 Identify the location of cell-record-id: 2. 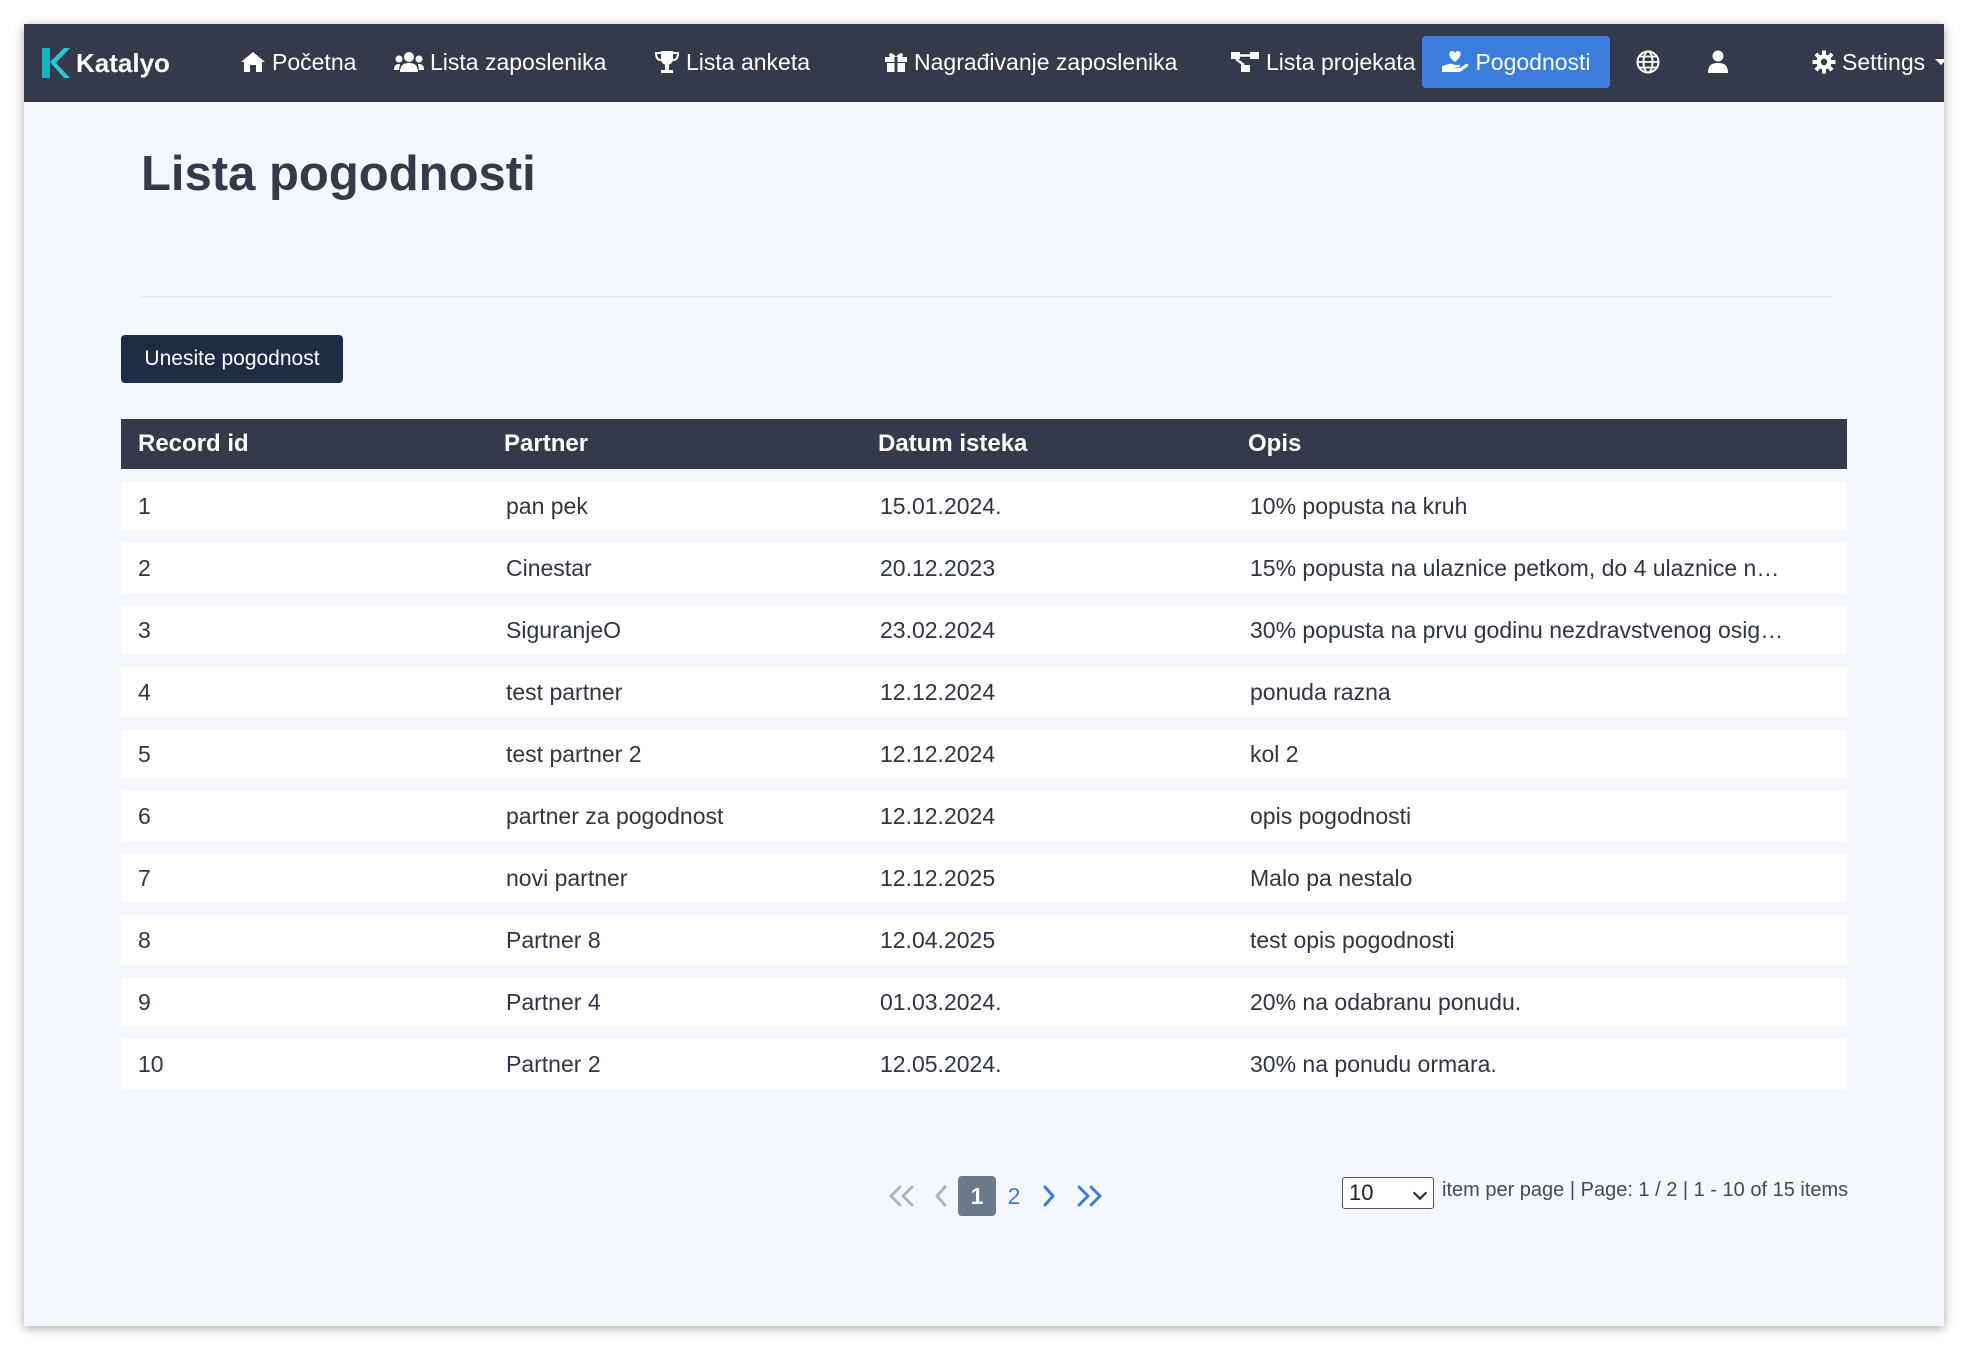
(144, 567).